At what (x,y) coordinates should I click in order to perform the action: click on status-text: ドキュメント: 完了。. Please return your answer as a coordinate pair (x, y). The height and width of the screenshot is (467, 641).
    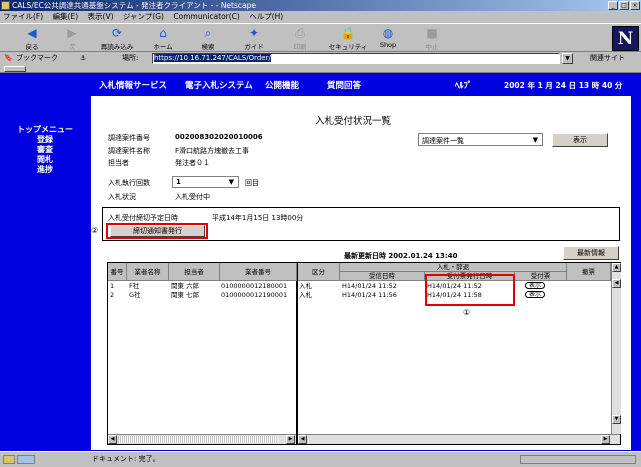
    Looking at the image, I should click on (126, 459).